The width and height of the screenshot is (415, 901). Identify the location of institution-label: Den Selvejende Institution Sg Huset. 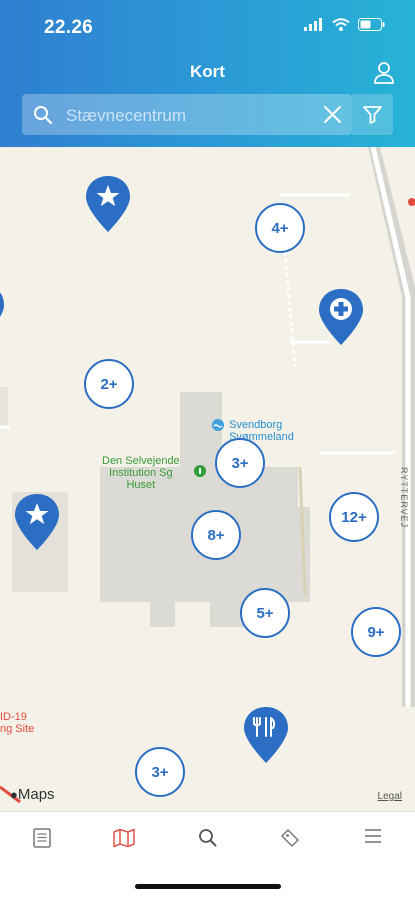
(141, 473).